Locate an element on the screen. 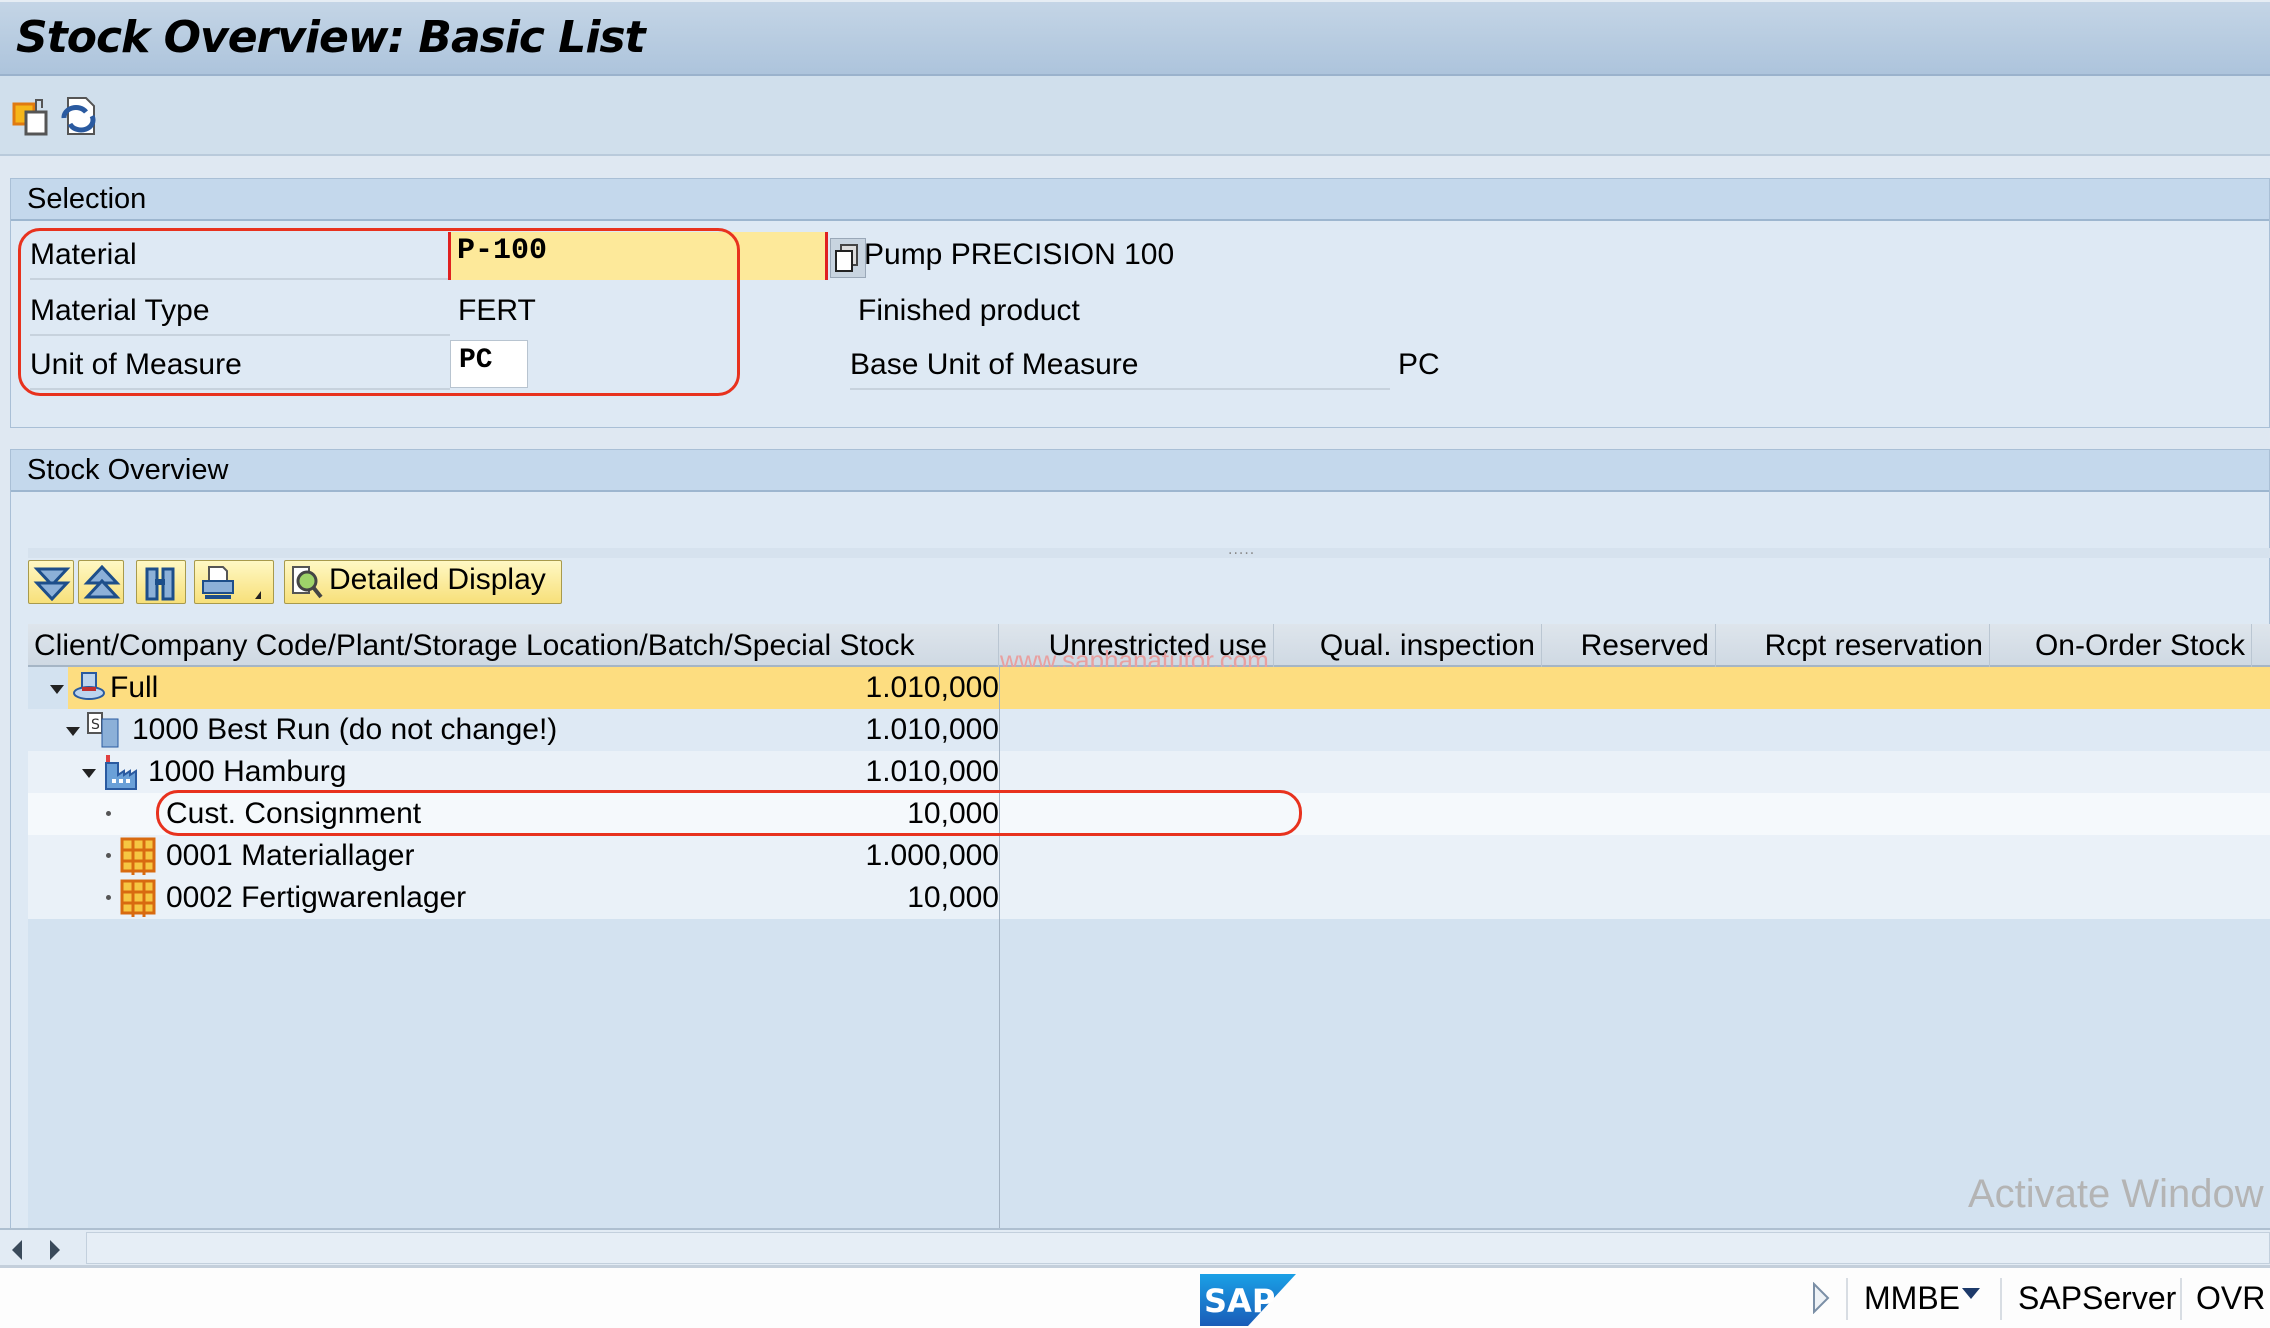 The width and height of the screenshot is (2270, 1328). column-header-unrestricted: Unrestricted use is located at coordinates (1136, 645).